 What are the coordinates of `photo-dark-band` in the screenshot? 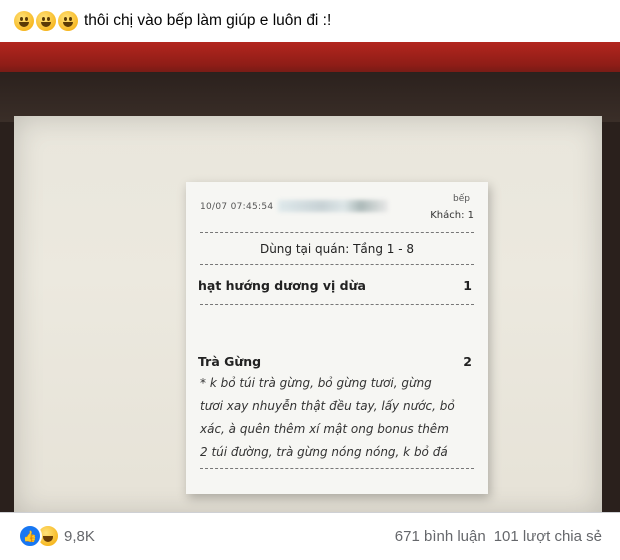 It's located at (310, 97).